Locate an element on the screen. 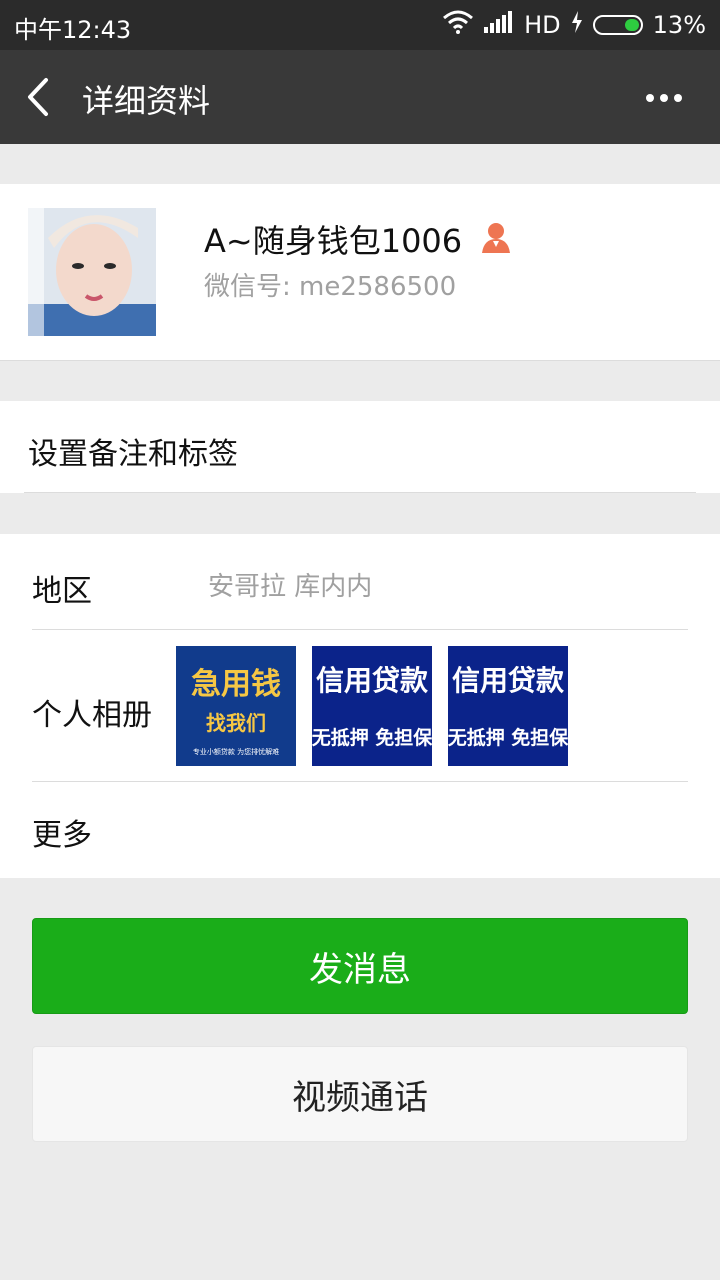 The height and width of the screenshot is (1280, 720). remark-tags-label: 设置备注和标签 is located at coordinates (133, 454).